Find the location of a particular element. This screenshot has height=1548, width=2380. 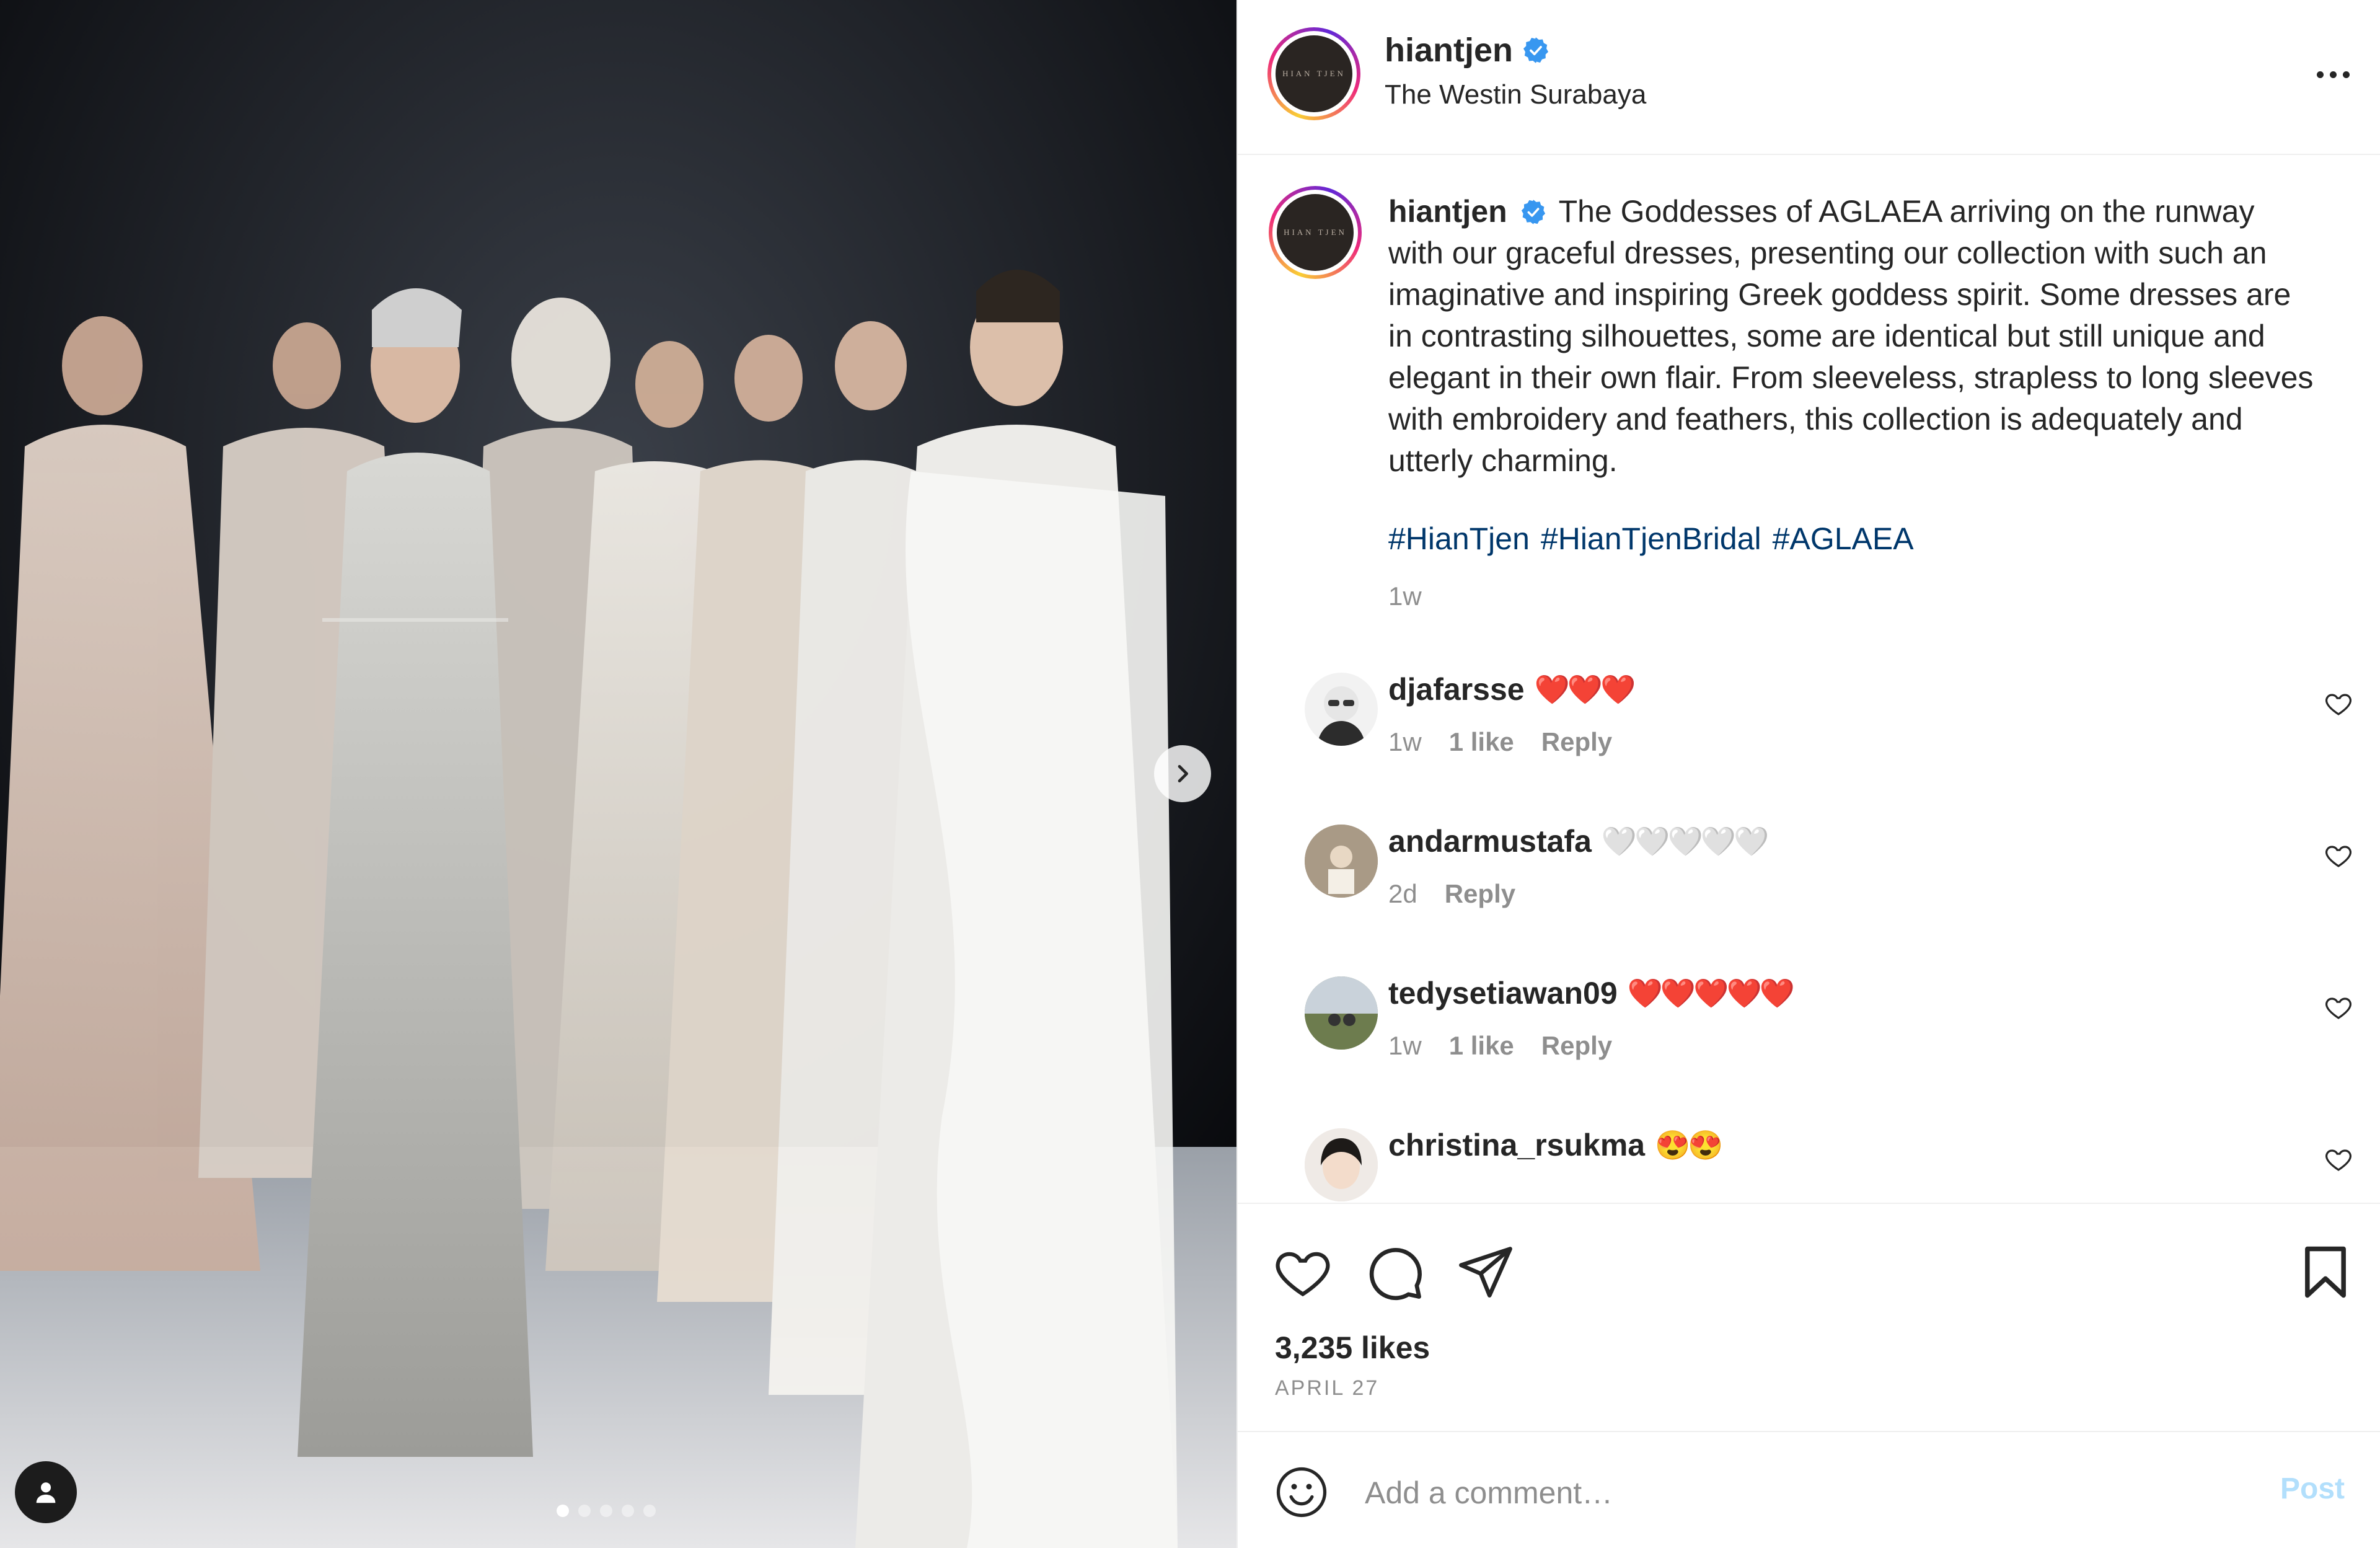

commenter-username: djafarsse ❤️❤️❤️ is located at coordinates (1512, 689).